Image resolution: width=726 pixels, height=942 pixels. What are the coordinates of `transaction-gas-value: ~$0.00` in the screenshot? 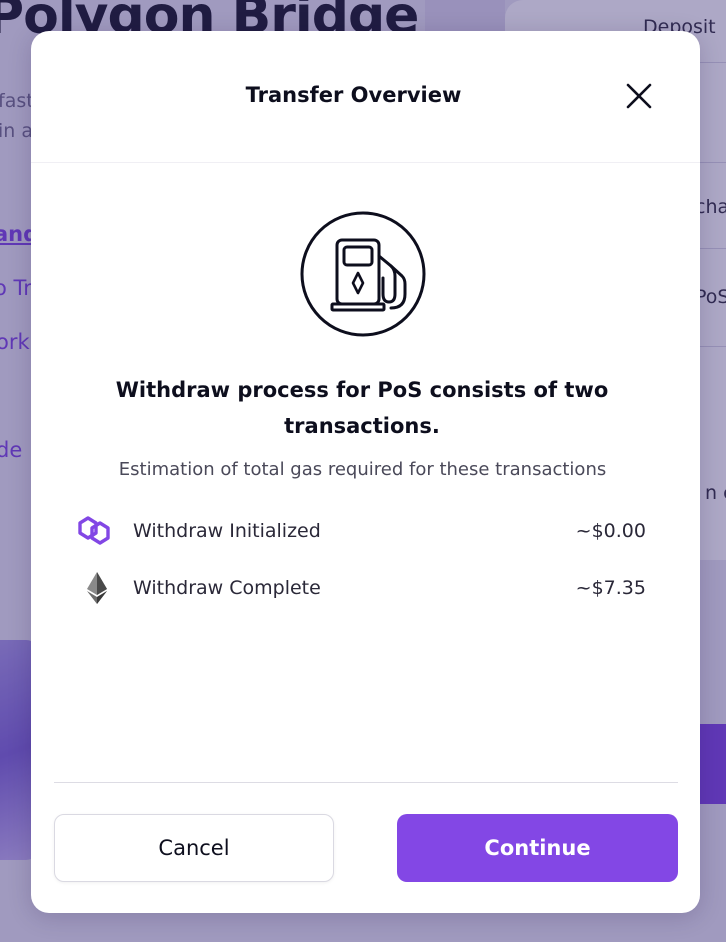 It's located at (610, 531).